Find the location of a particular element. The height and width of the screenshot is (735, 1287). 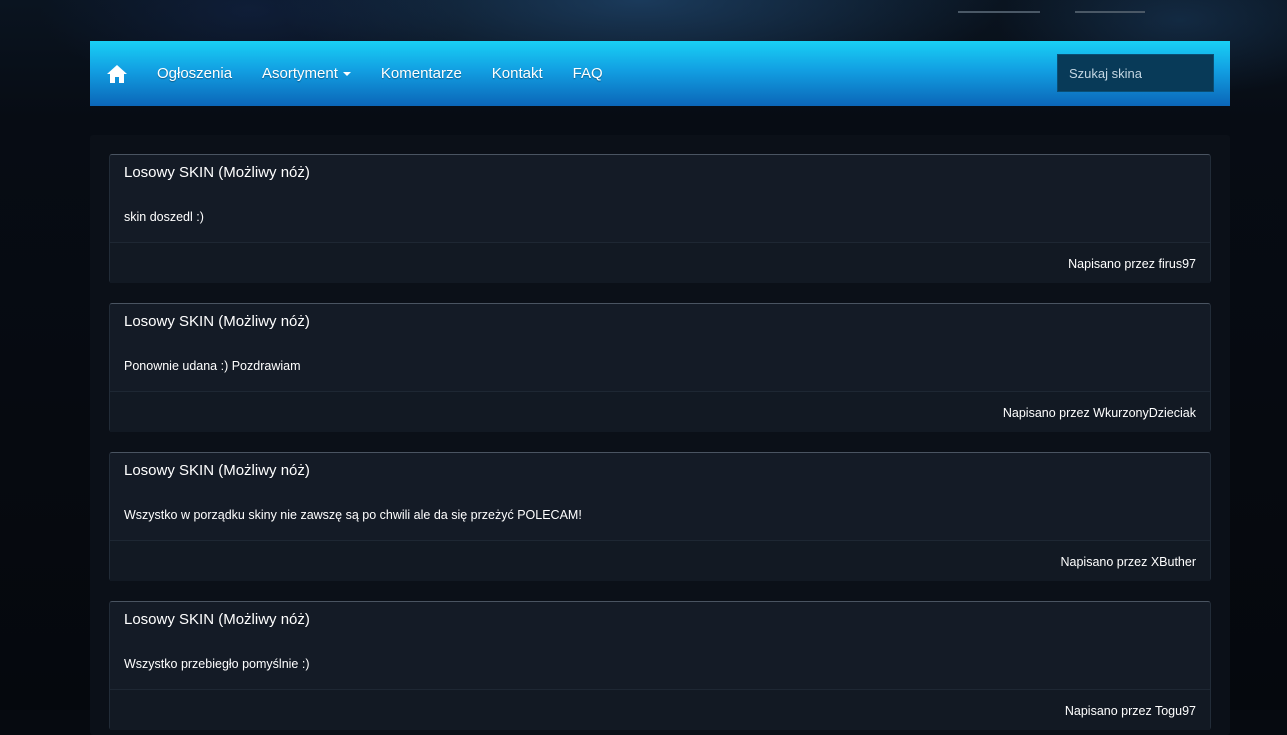

home-button is located at coordinates (117, 73).